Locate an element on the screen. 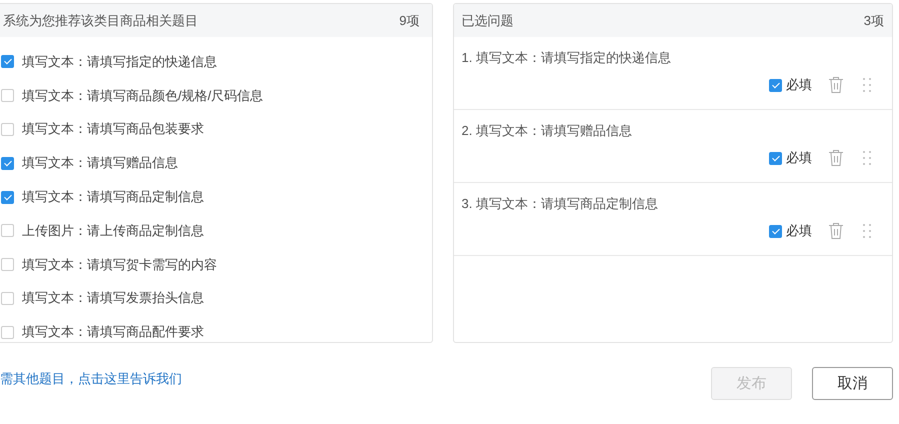 The image size is (899, 424). cancel-button: 取消 is located at coordinates (852, 383).